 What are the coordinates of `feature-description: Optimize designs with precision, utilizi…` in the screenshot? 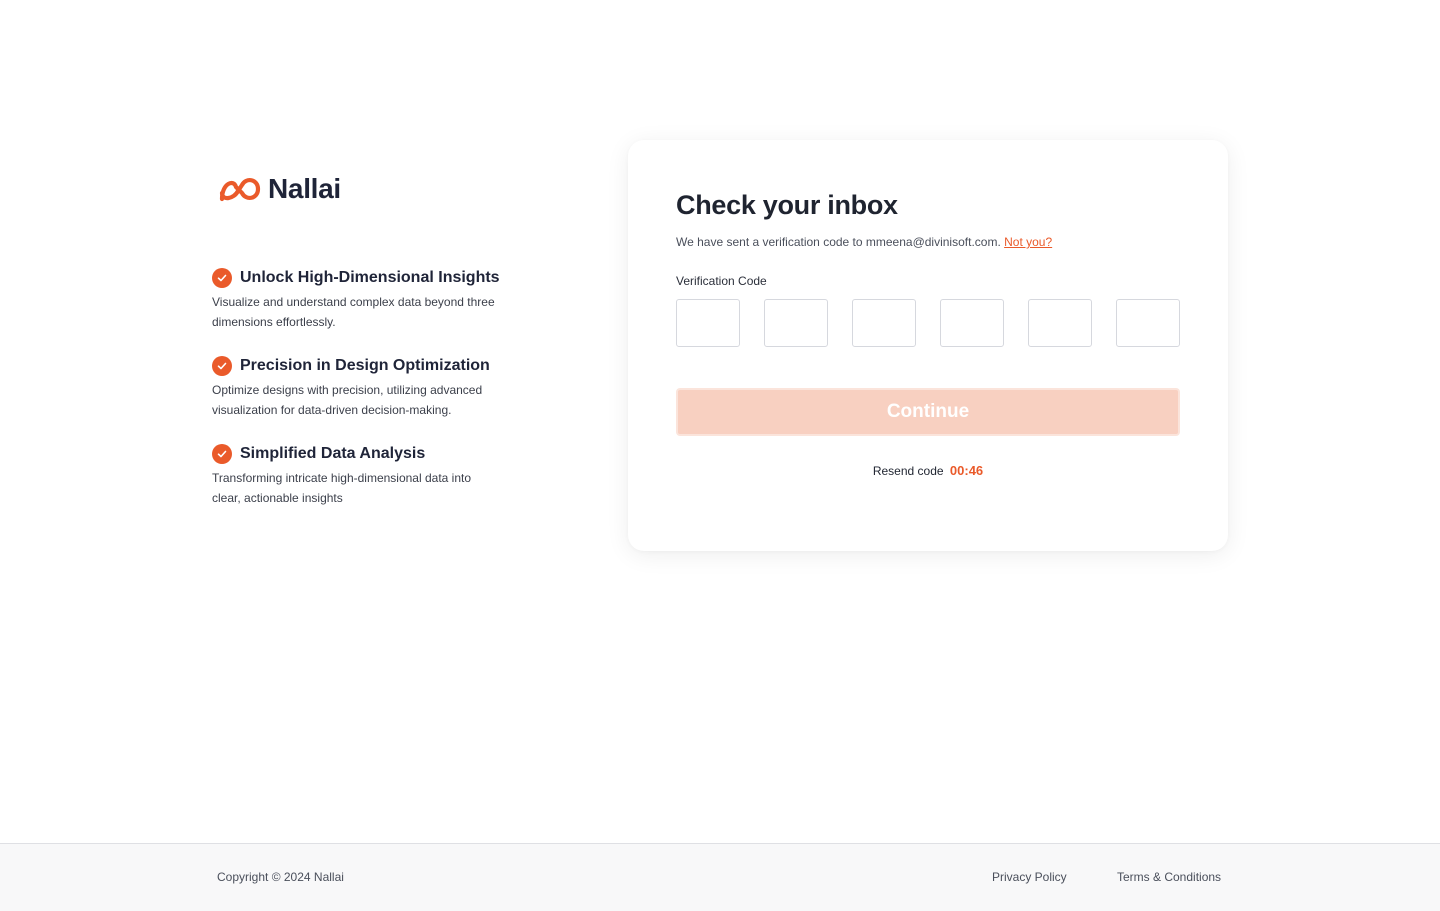 It's located at (347, 400).